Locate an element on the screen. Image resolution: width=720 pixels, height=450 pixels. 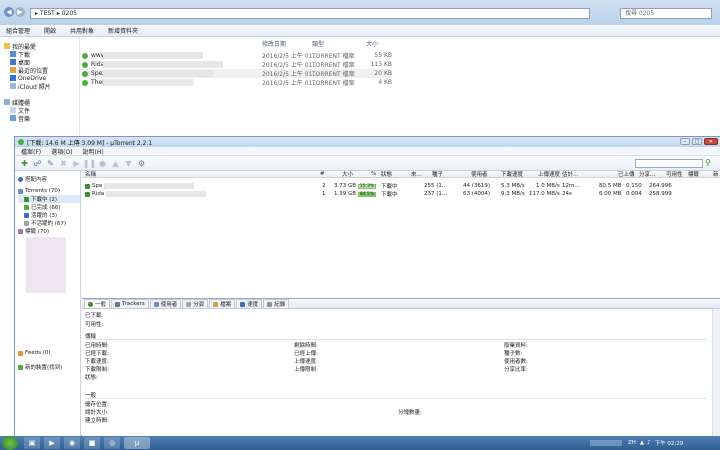
share-button: 共用對象 is located at coordinates (82, 30).